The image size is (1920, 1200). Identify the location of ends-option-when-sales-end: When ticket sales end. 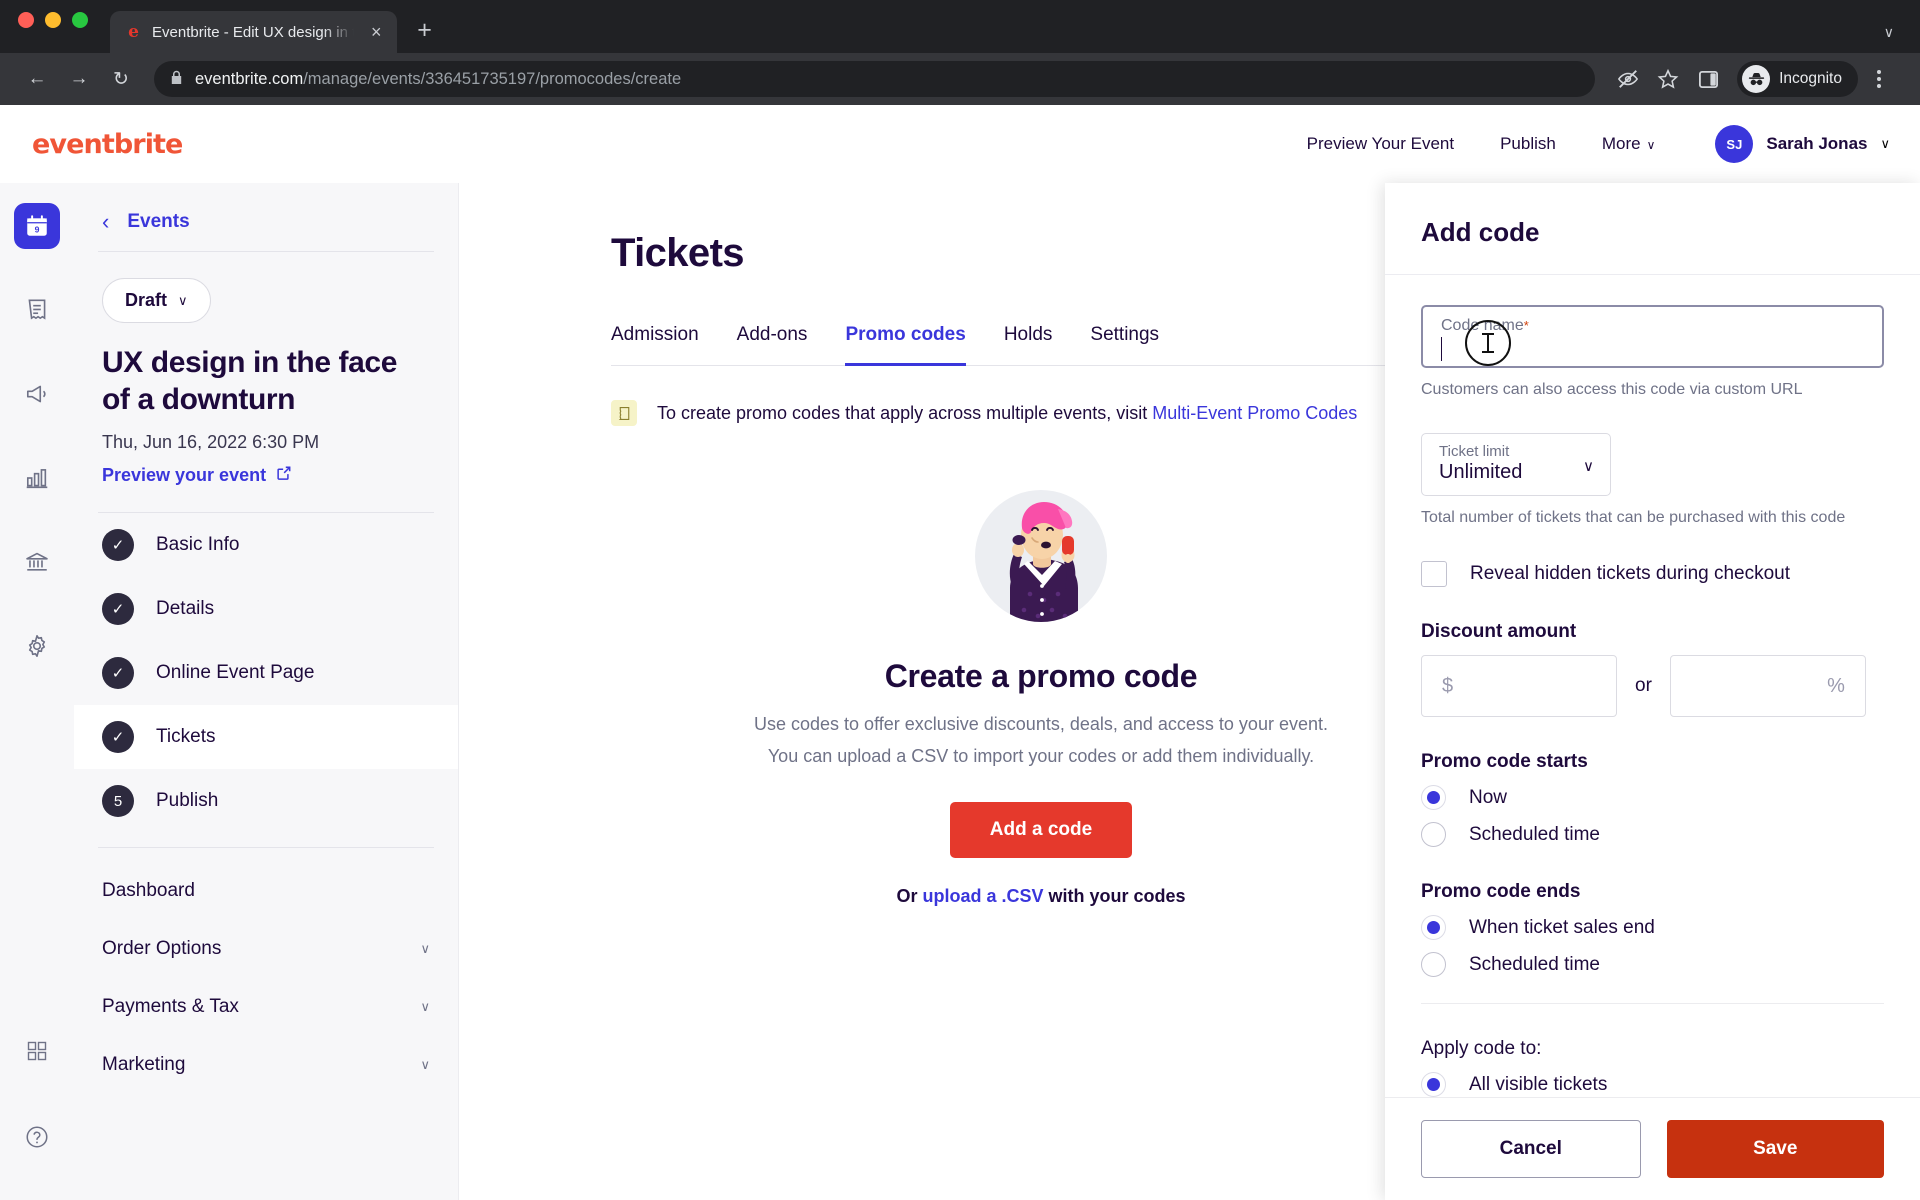
(1652, 927).